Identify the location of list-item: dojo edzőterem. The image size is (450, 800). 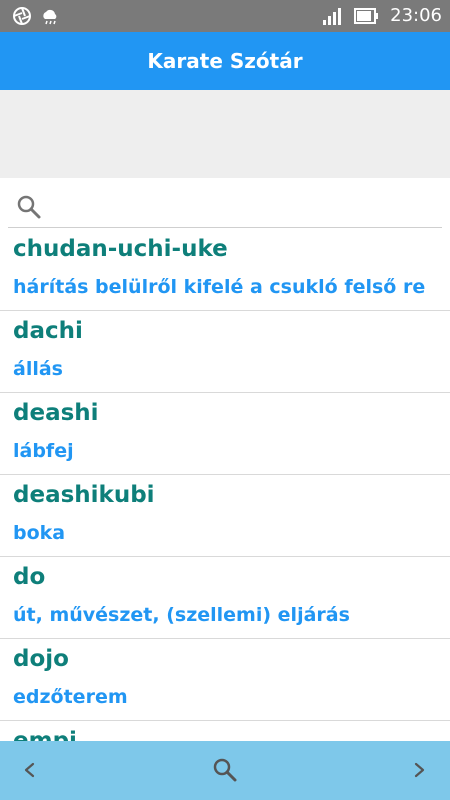
(225, 680).